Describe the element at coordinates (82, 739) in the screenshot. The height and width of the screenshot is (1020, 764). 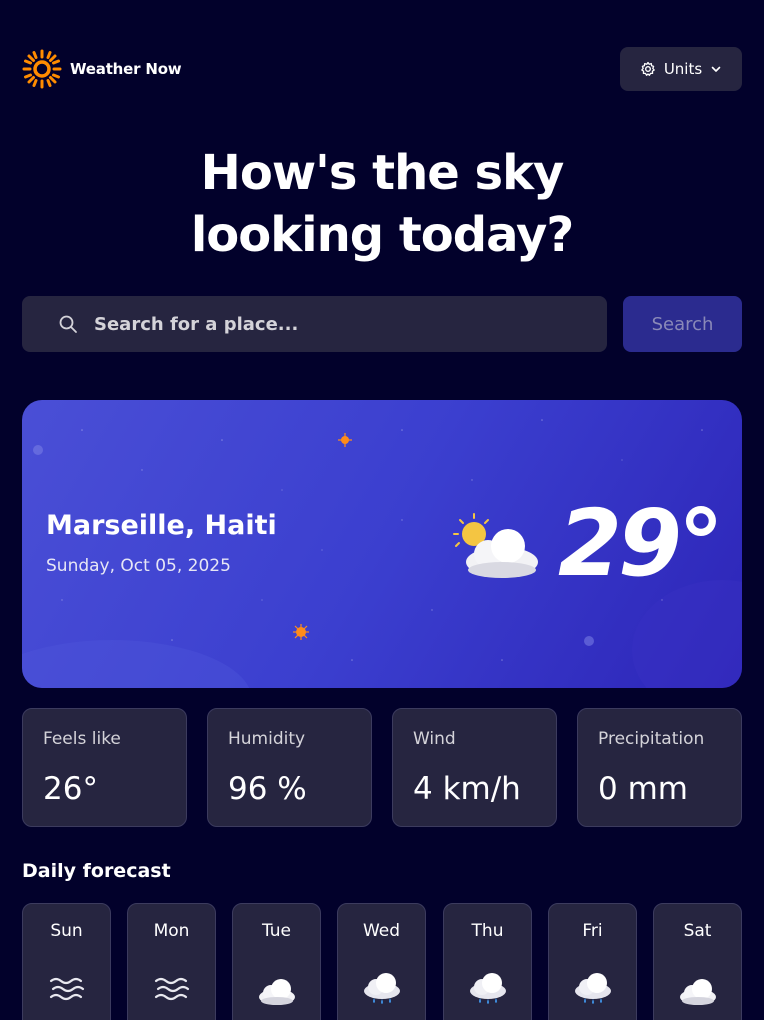
I see `stat-label: Feels like` at that location.